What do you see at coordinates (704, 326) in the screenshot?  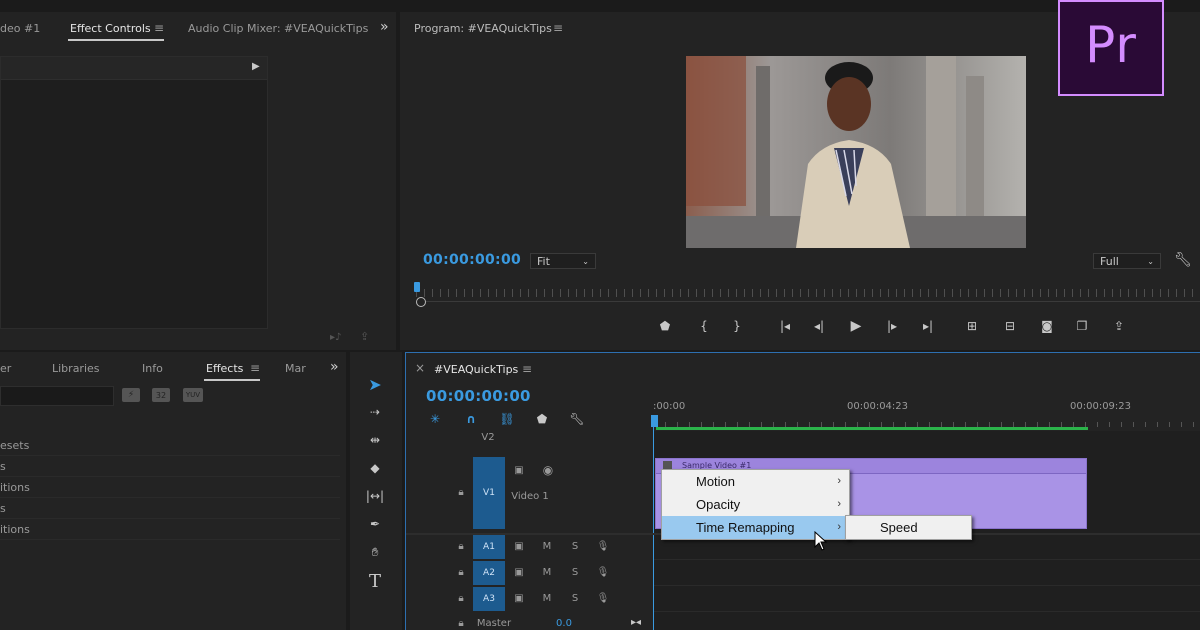 I see `mark-in-icon: {` at bounding box center [704, 326].